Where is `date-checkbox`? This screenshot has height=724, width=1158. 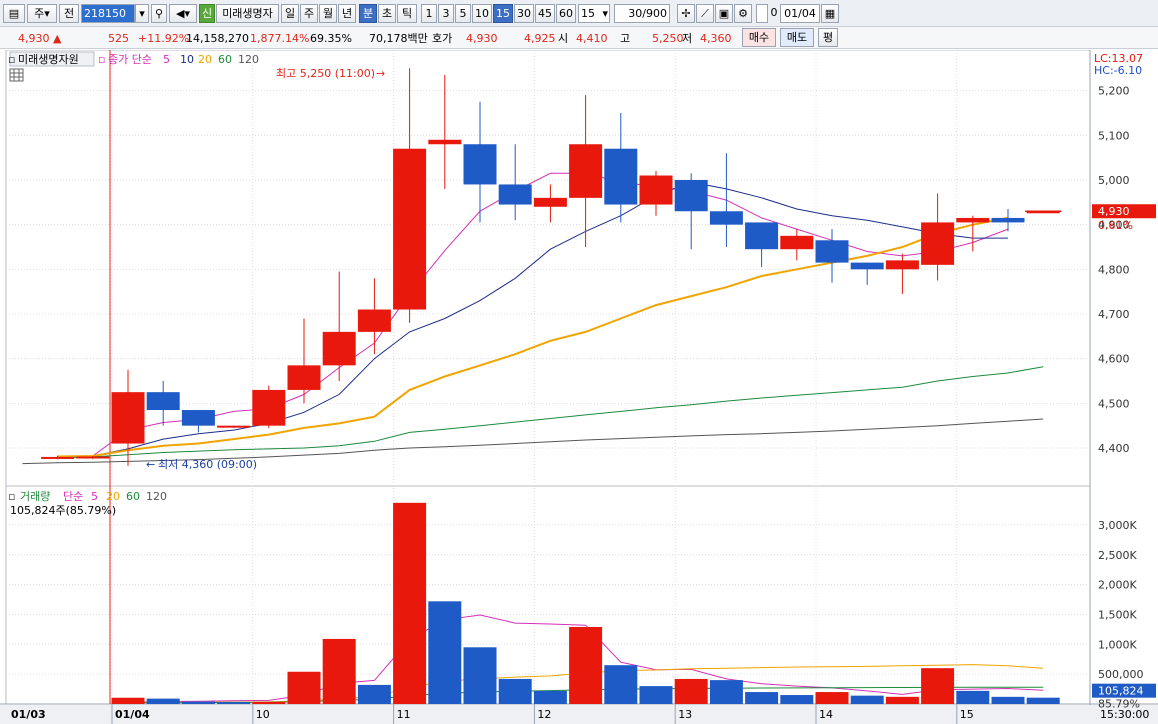
date-checkbox is located at coordinates (762, 13).